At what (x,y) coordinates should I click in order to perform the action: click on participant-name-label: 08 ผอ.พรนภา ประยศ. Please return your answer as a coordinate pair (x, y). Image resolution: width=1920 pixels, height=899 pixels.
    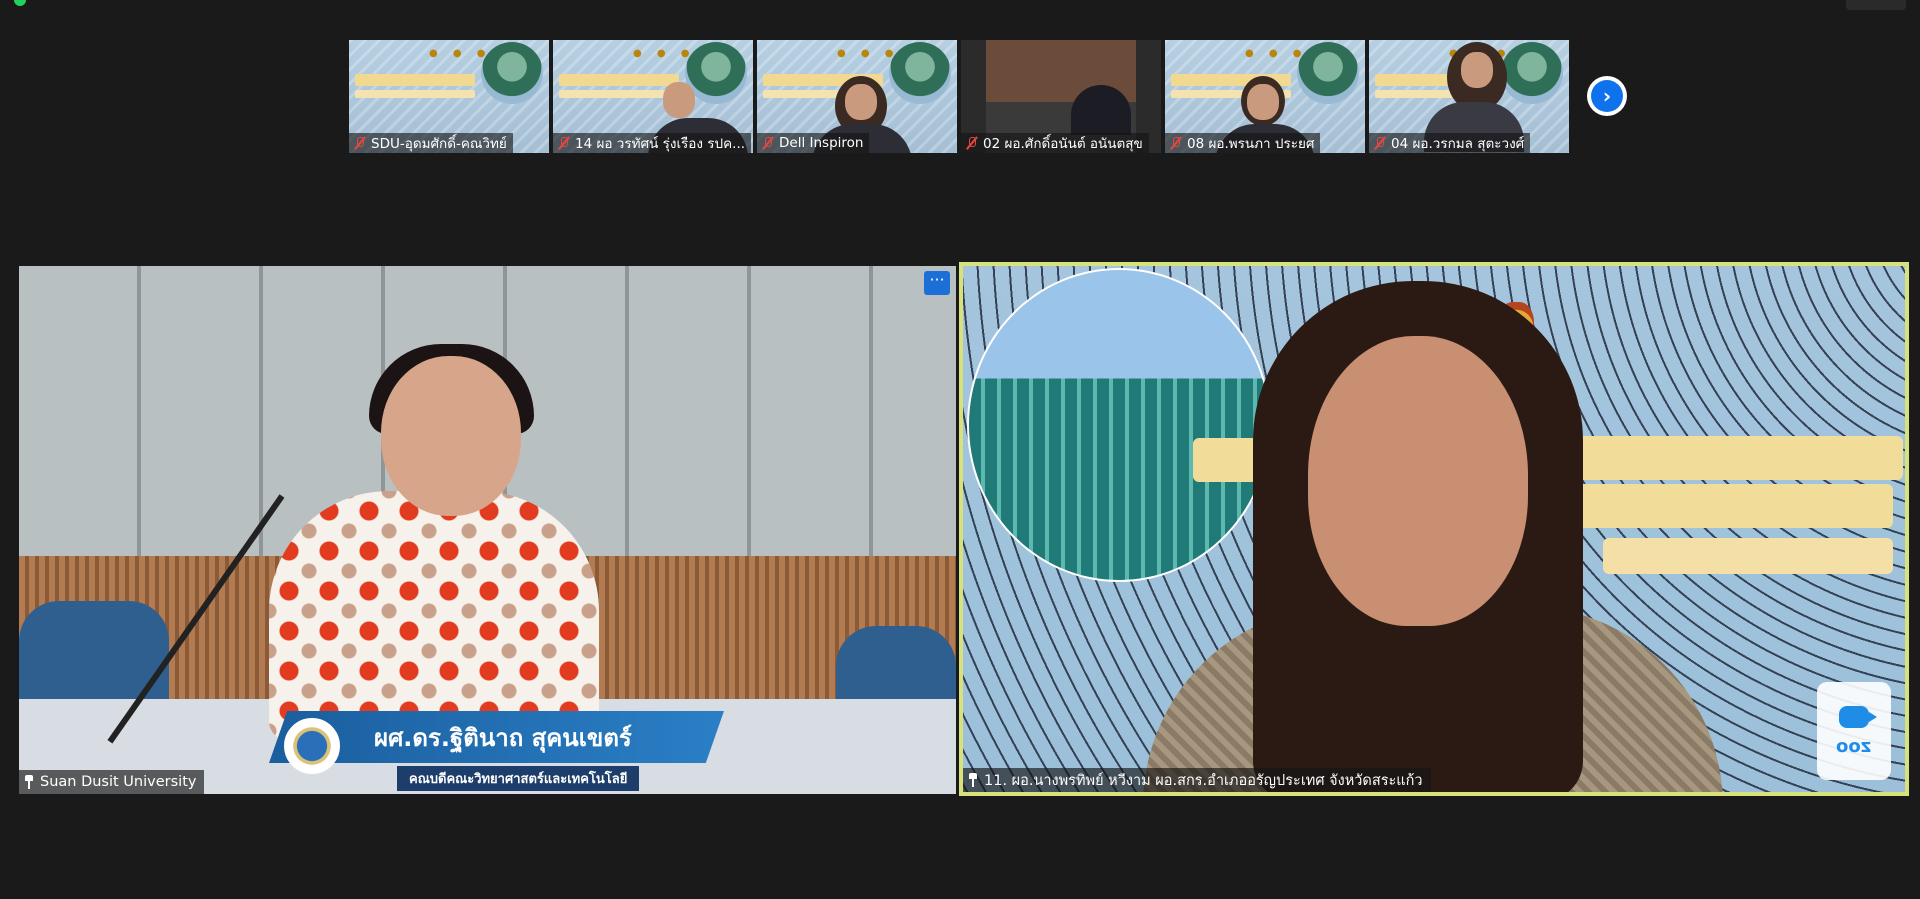
    Looking at the image, I should click on (1243, 143).